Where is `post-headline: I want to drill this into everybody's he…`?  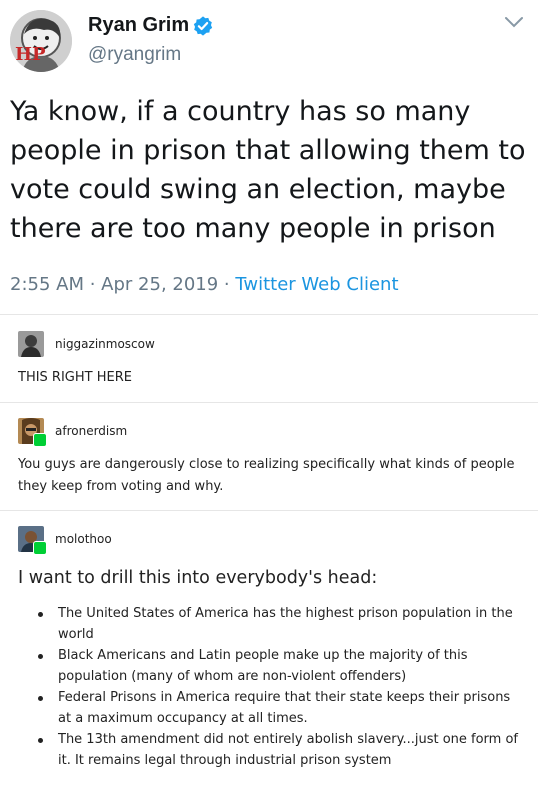 post-headline: I want to drill this into everybody's he… is located at coordinates (198, 578).